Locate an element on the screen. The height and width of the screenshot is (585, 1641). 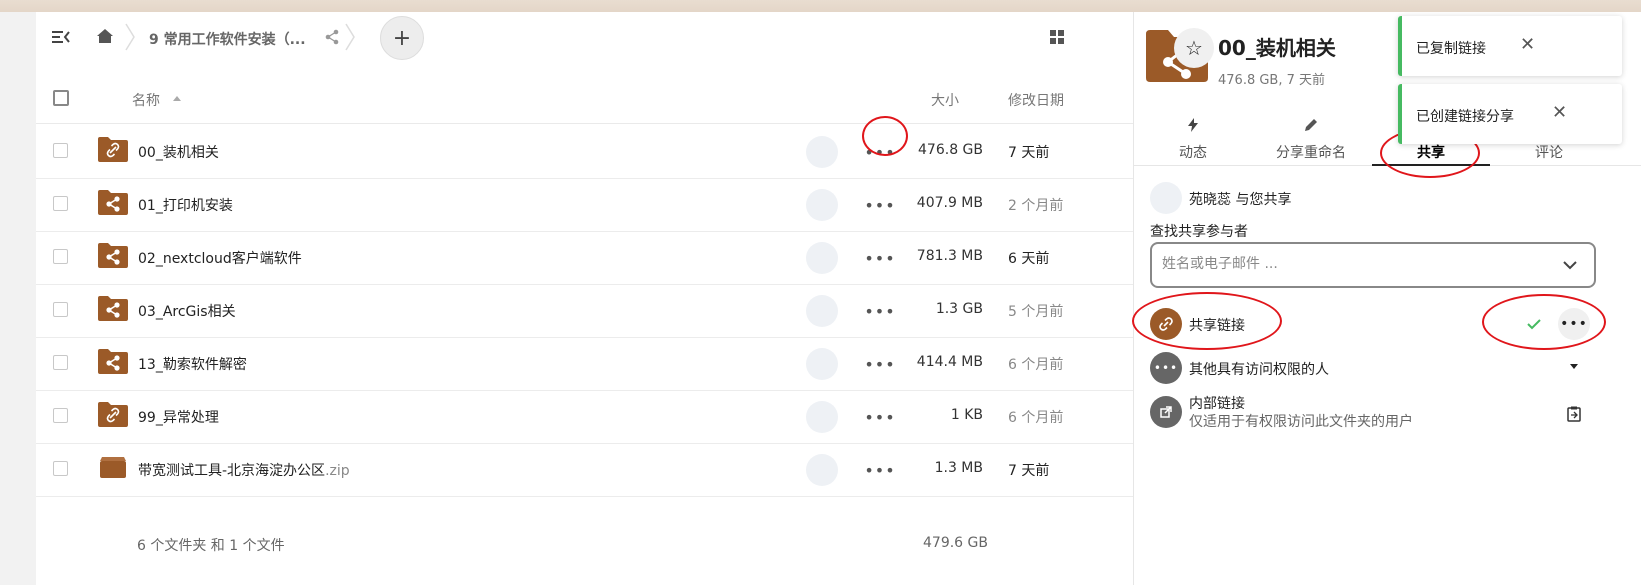
column-modified-header: 修改日期 is located at coordinates (1036, 100).